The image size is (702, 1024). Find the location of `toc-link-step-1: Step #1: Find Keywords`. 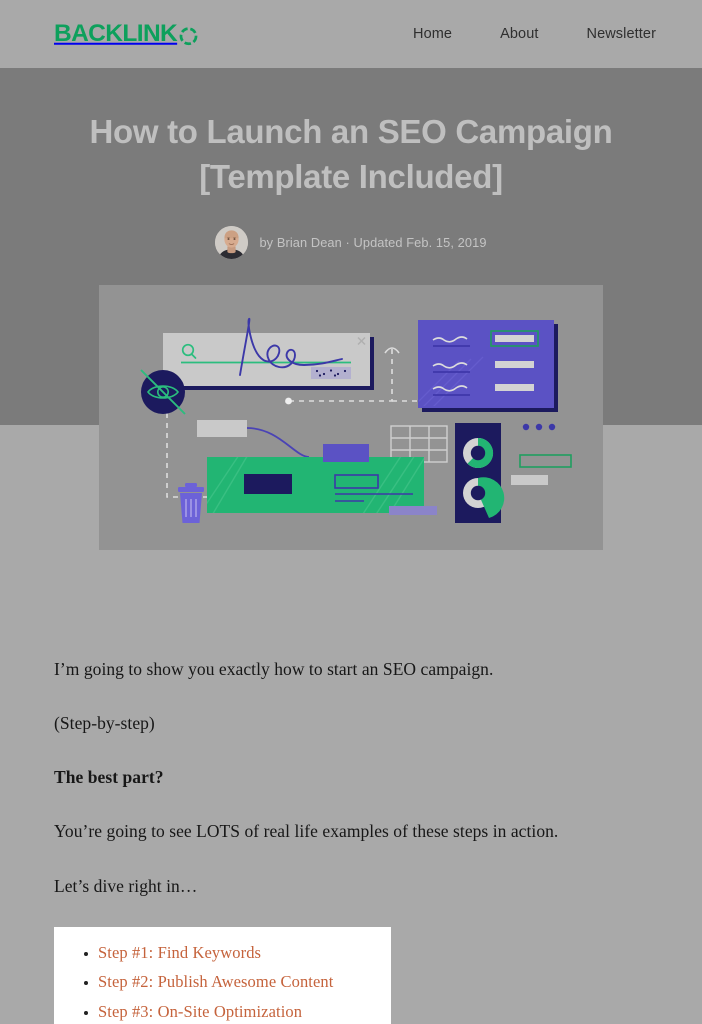

toc-link-step-1: Step #1: Find Keywords is located at coordinates (179, 952).